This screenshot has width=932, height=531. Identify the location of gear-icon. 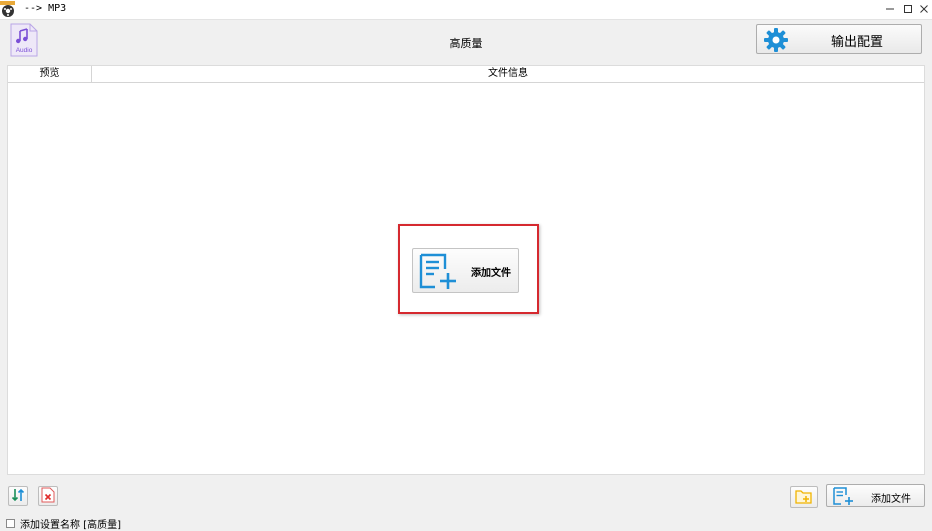
(776, 41).